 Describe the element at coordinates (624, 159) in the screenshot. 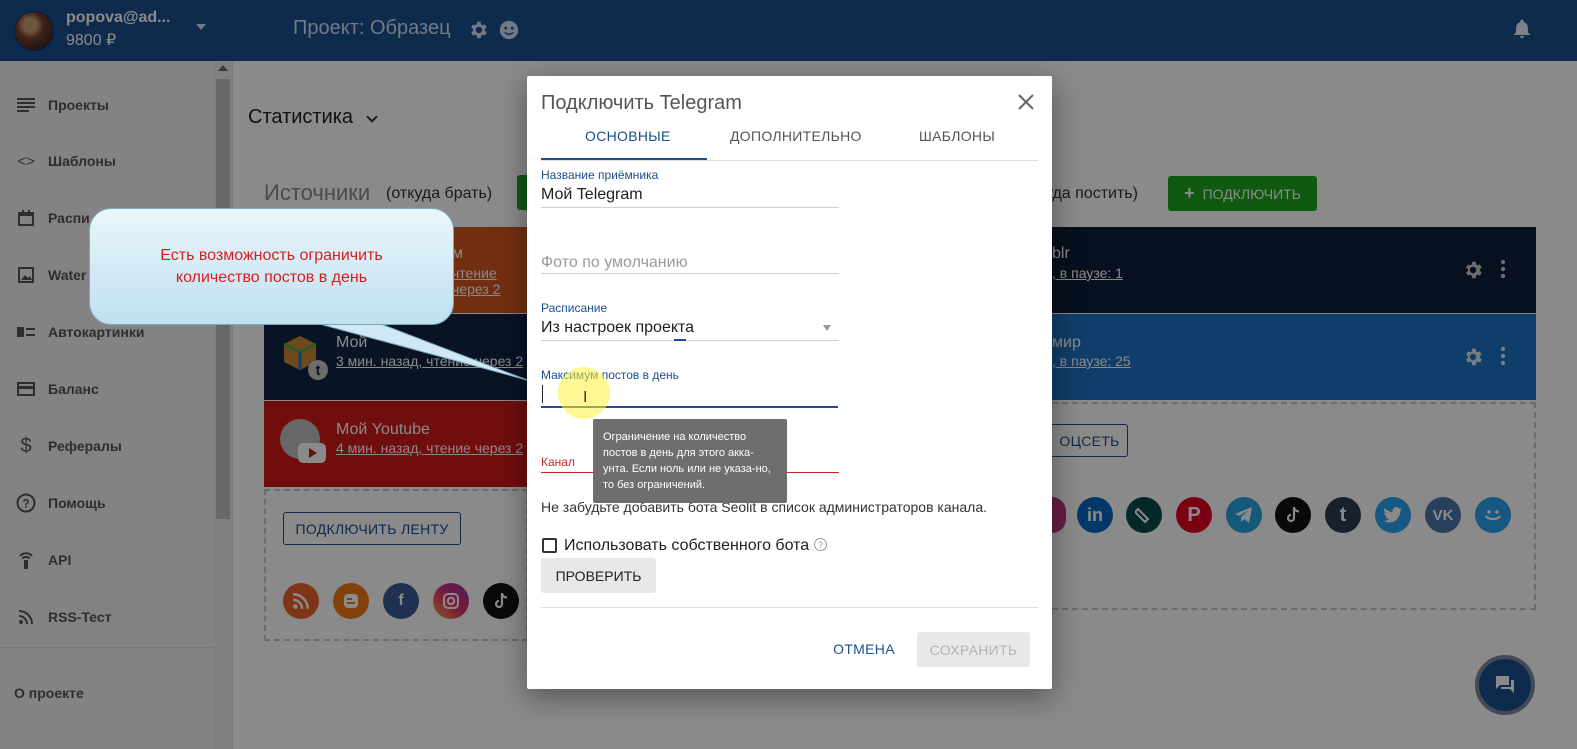

I see `active-tab-indicator` at that location.